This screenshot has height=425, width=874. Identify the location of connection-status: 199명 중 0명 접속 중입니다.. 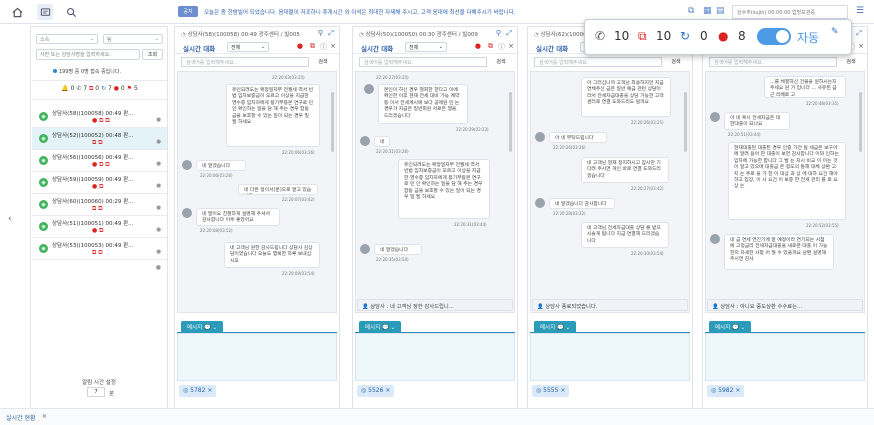
(87, 71).